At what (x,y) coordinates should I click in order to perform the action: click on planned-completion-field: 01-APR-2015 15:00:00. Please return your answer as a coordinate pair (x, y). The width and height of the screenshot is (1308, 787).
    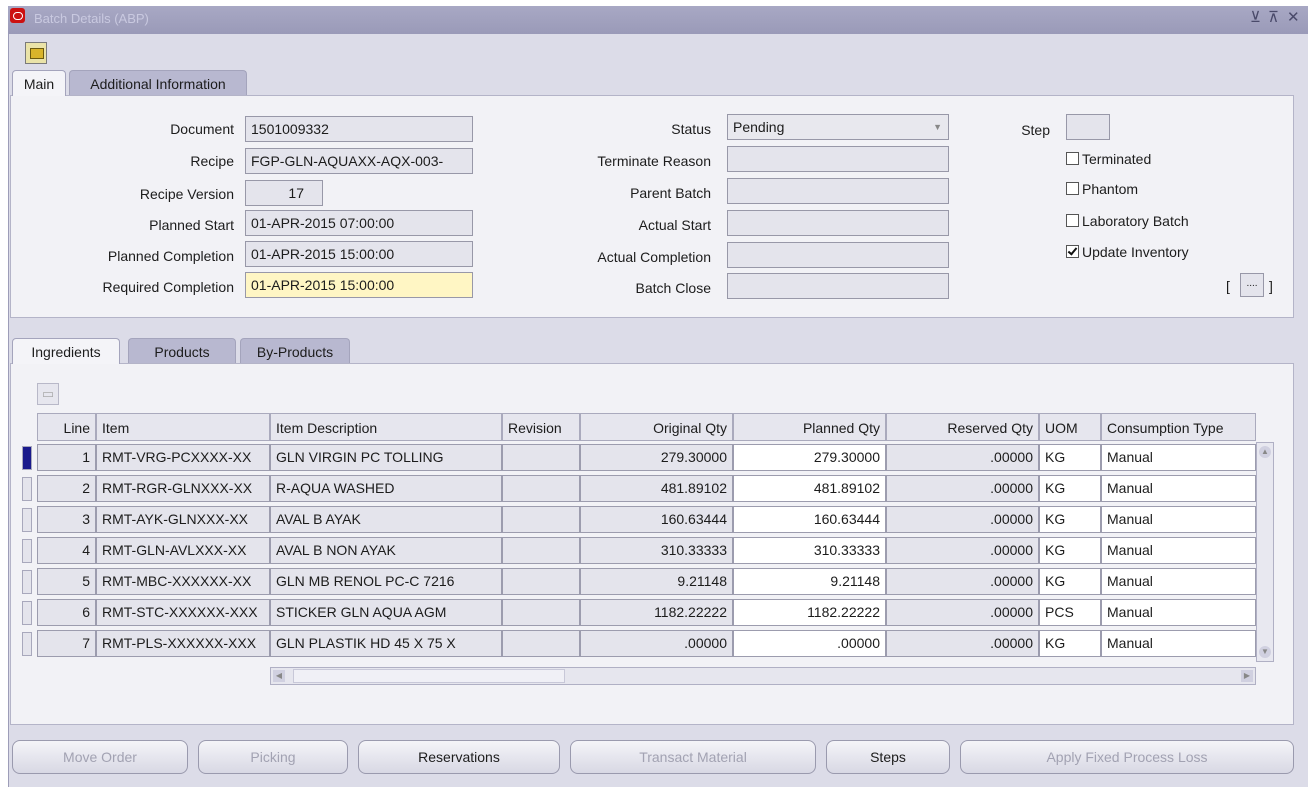
    Looking at the image, I should click on (359, 254).